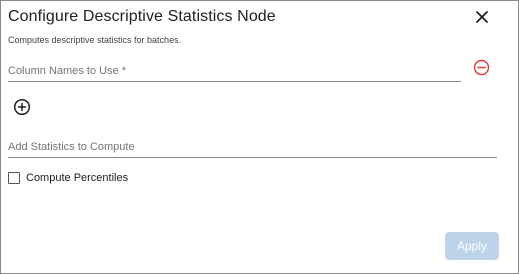 Image resolution: width=519 pixels, height=274 pixels. I want to click on column-names-field, so click(234, 71).